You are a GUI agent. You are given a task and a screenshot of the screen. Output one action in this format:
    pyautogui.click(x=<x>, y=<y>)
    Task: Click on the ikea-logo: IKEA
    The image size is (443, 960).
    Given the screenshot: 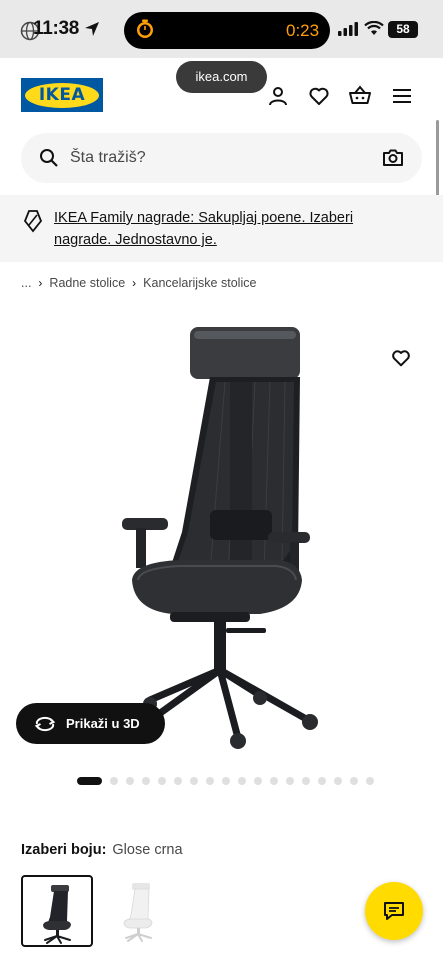 What is the action you would take?
    pyautogui.click(x=62, y=95)
    